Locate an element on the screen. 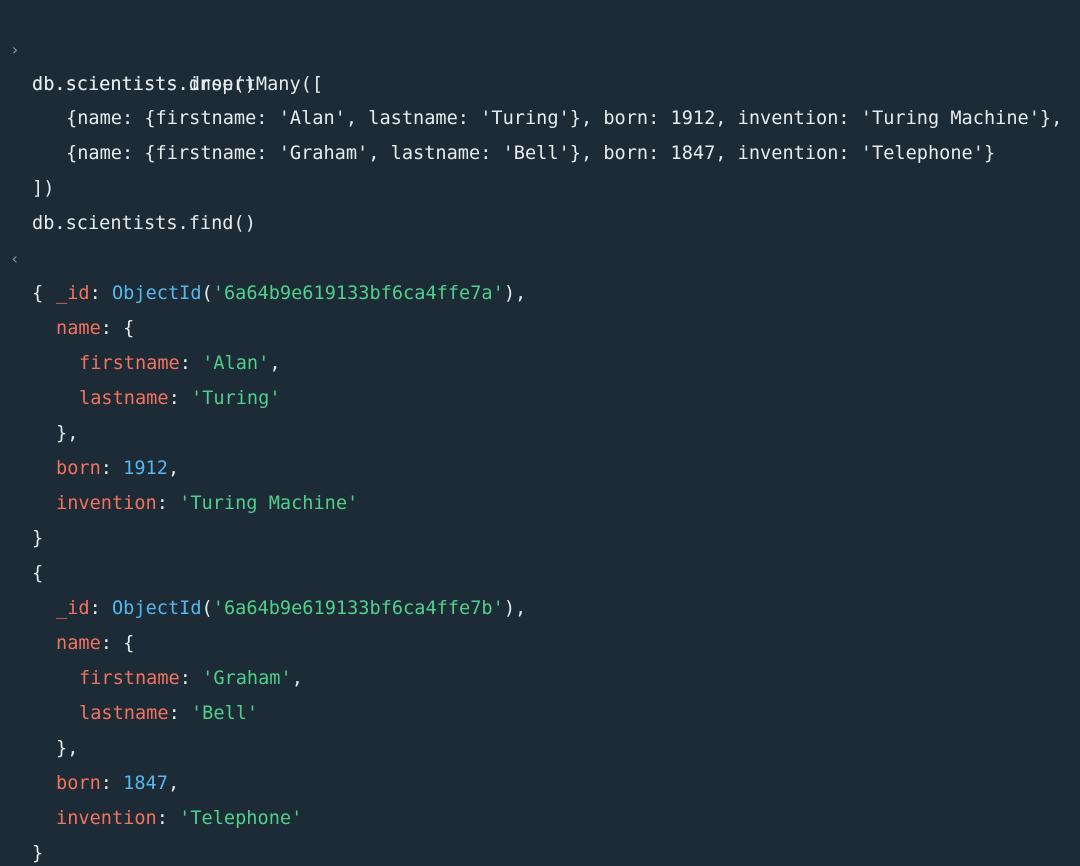  input-line-2: db.scientists.insertMany([ is located at coordinates (161, 63).